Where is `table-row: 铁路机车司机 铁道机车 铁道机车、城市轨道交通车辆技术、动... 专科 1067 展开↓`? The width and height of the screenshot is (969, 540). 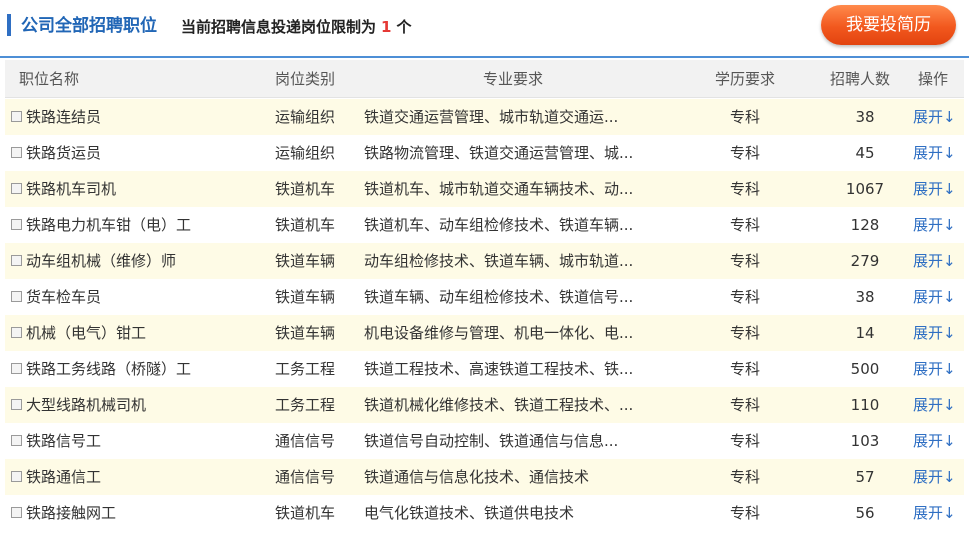 table-row: 铁路机车司机 铁道机车 铁道机车、城市轨道交通车辆技术、动... 专科 1067 展开↓ is located at coordinates (484, 189).